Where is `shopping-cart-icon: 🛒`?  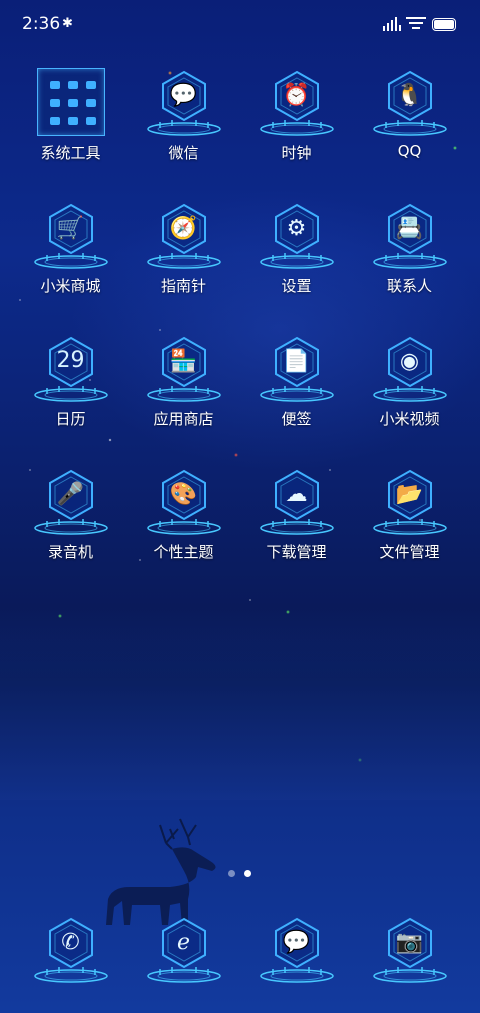 shopping-cart-icon: 🛒 is located at coordinates (70, 228).